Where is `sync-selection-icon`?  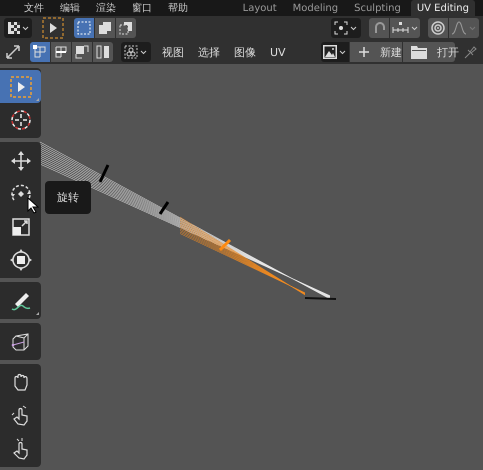
sync-selection-icon is located at coordinates (13, 52).